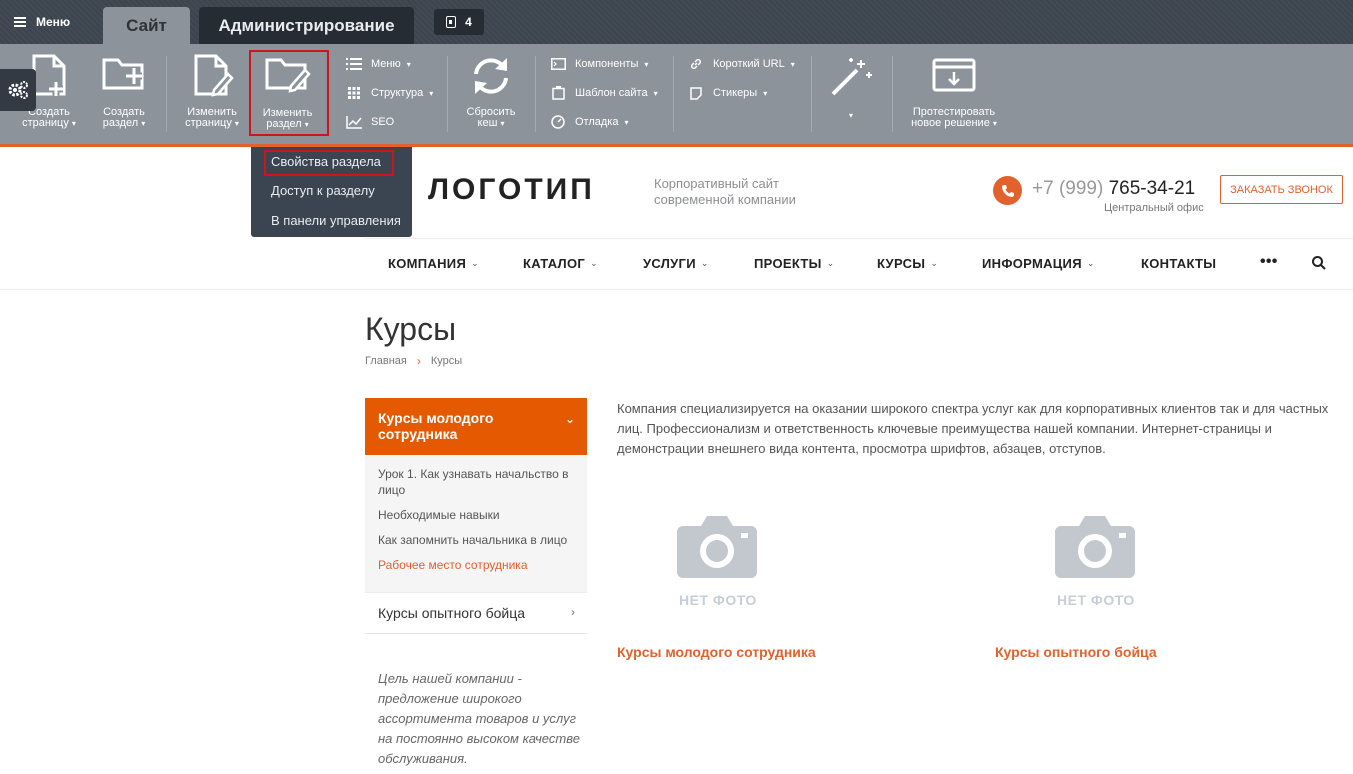 This screenshot has height=774, width=1353. Describe the element at coordinates (954, 117) in the screenshot. I see `test-solution-label: Протестировать новое решение ▾` at that location.